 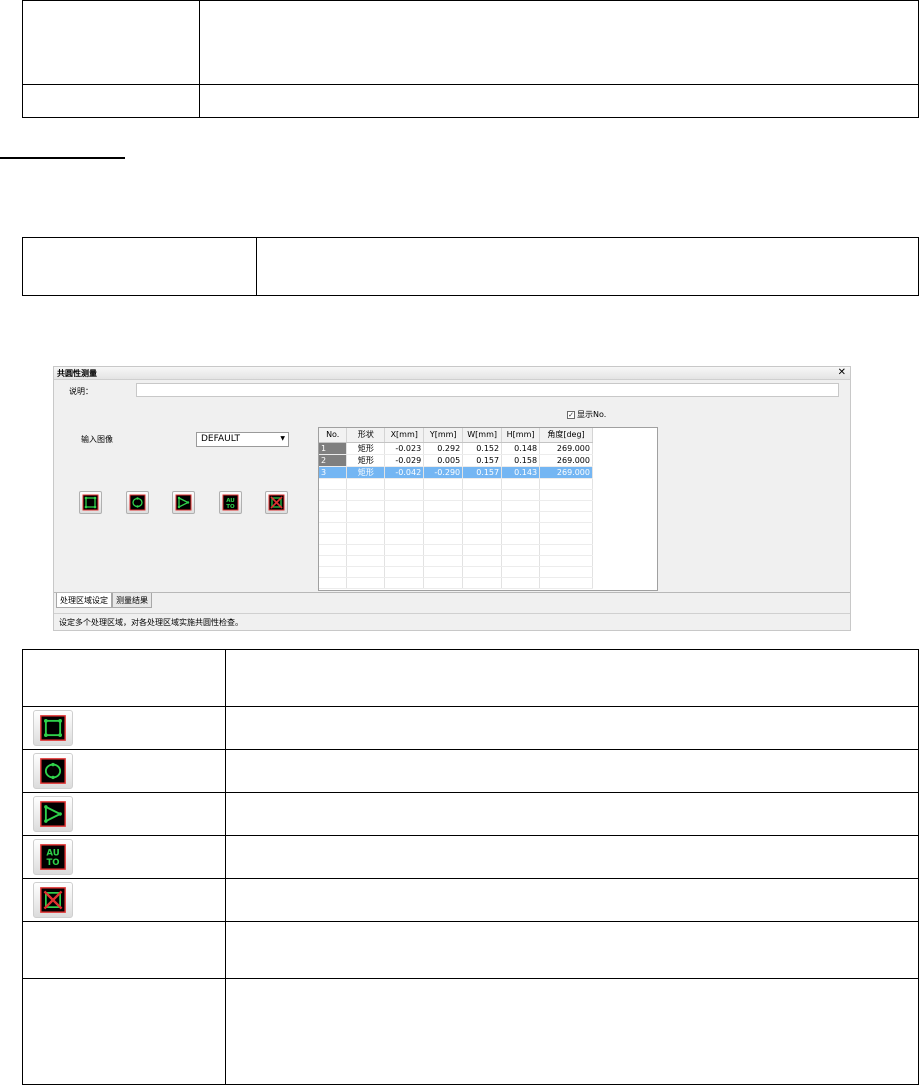 I want to click on rectangle-region-icon-sample, so click(x=53, y=728).